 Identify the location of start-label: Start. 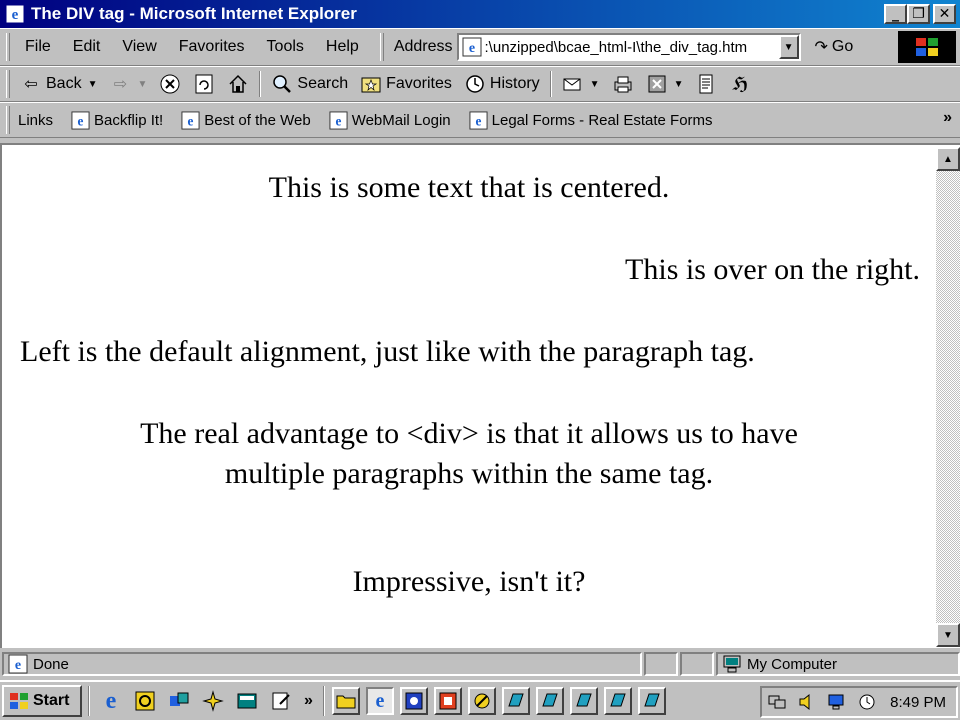
(51, 700).